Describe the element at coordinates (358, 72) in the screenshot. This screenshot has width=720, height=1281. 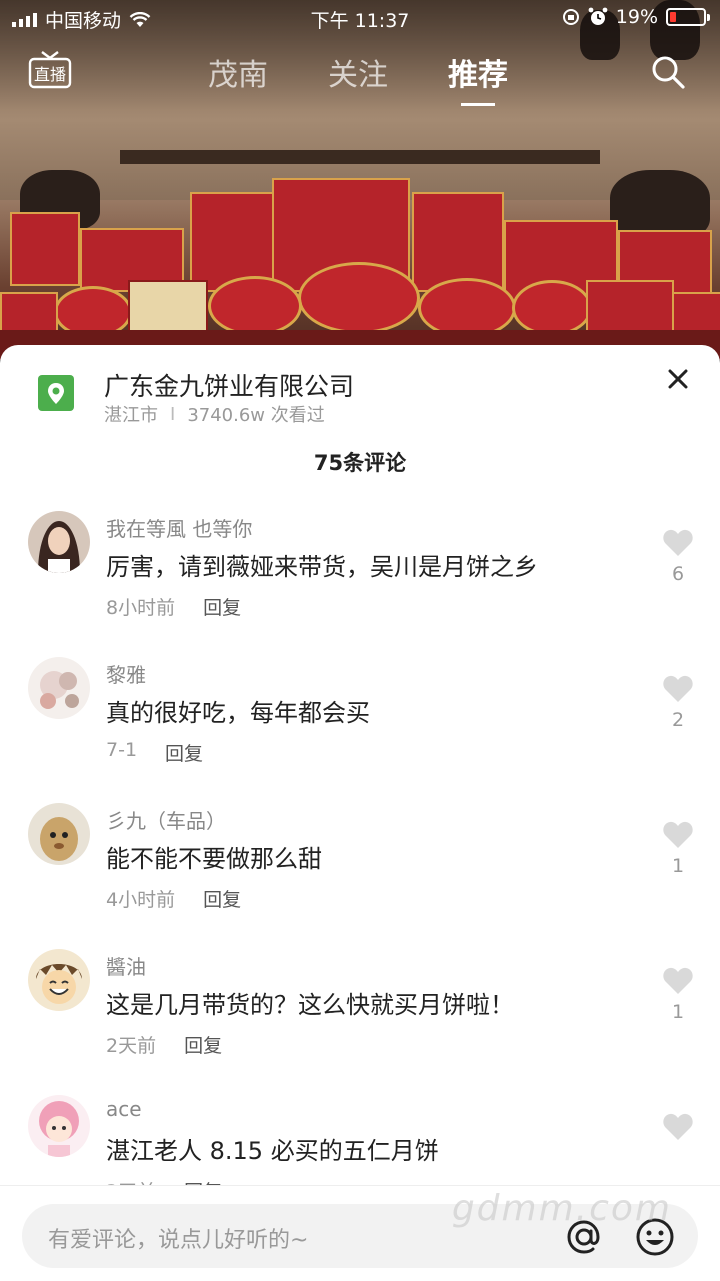
I see `tab-following: 关注` at that location.